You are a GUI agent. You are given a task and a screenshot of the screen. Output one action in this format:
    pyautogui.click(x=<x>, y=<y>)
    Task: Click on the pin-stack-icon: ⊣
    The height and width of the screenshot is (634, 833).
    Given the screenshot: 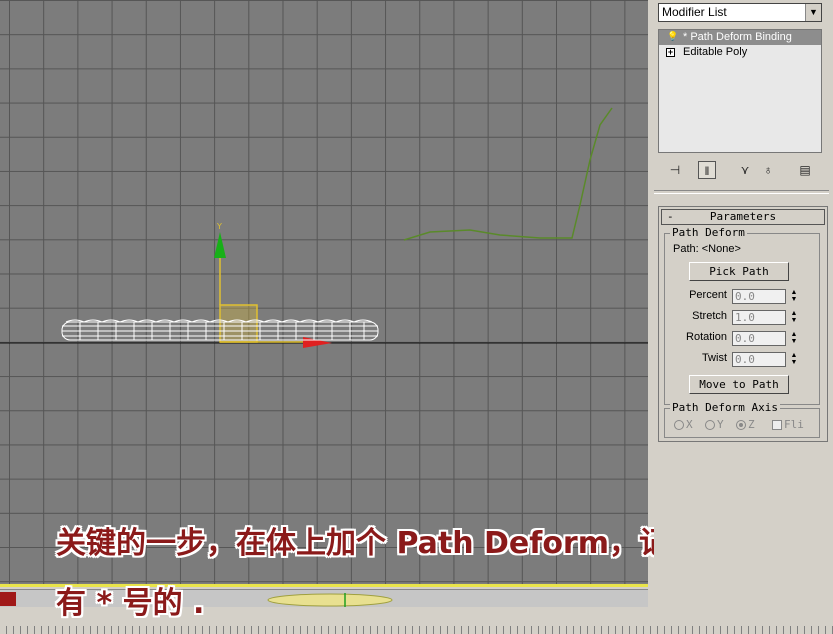 What is the action you would take?
    pyautogui.click(x=675, y=170)
    